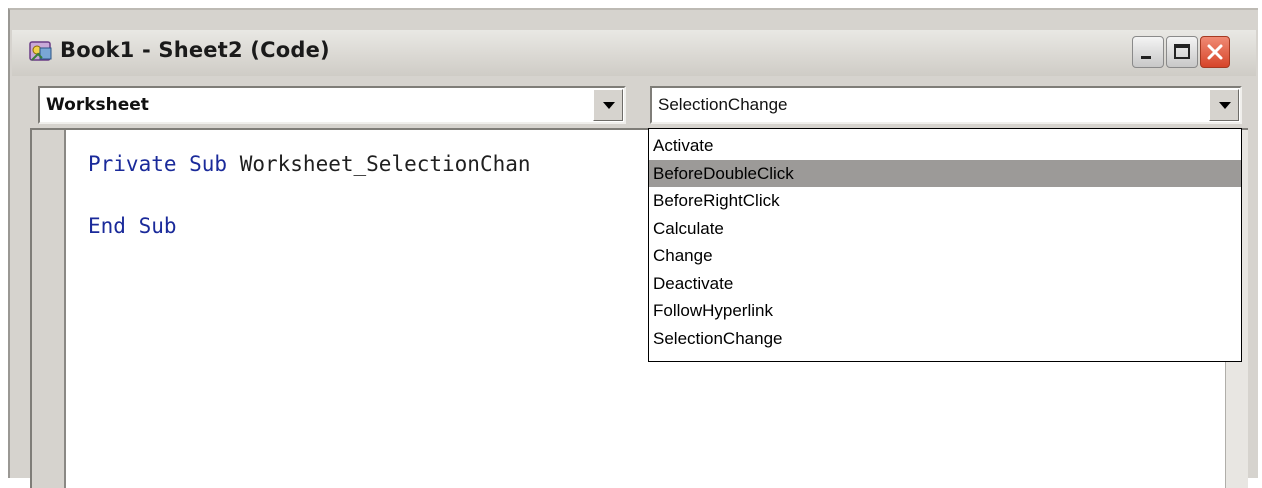 This screenshot has width=1262, height=488. What do you see at coordinates (332, 105) in the screenshot?
I see `object-combo: Worksheet` at bounding box center [332, 105].